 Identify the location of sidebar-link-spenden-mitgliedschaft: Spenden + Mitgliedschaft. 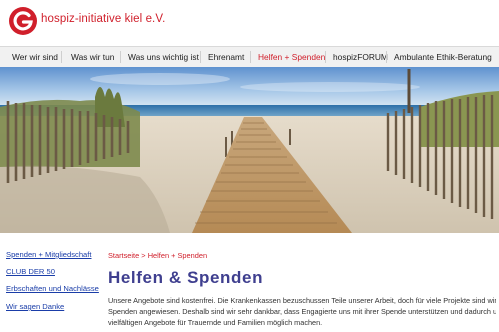
(49, 254).